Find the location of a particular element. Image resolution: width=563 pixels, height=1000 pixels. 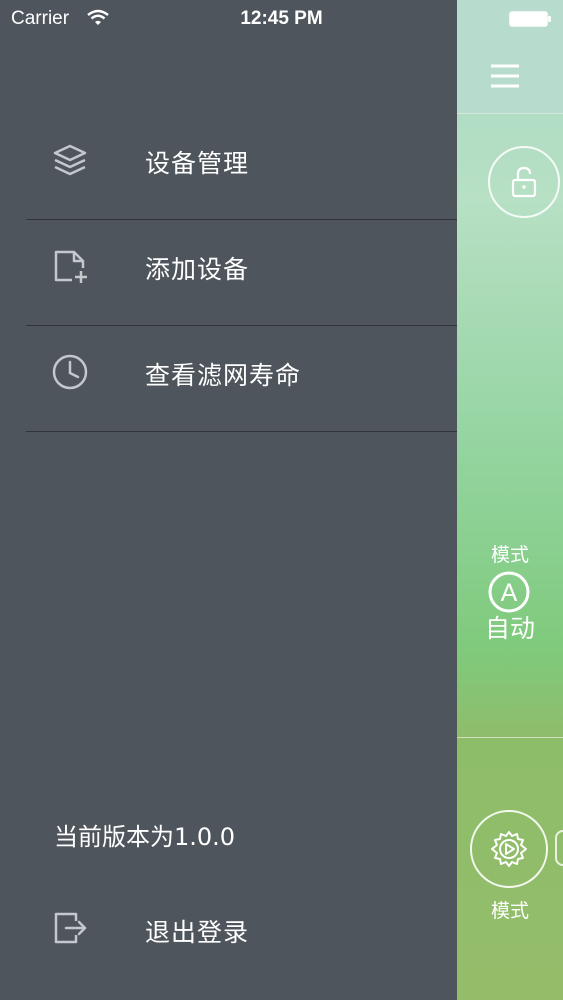

unlock-button is located at coordinates (524, 182).